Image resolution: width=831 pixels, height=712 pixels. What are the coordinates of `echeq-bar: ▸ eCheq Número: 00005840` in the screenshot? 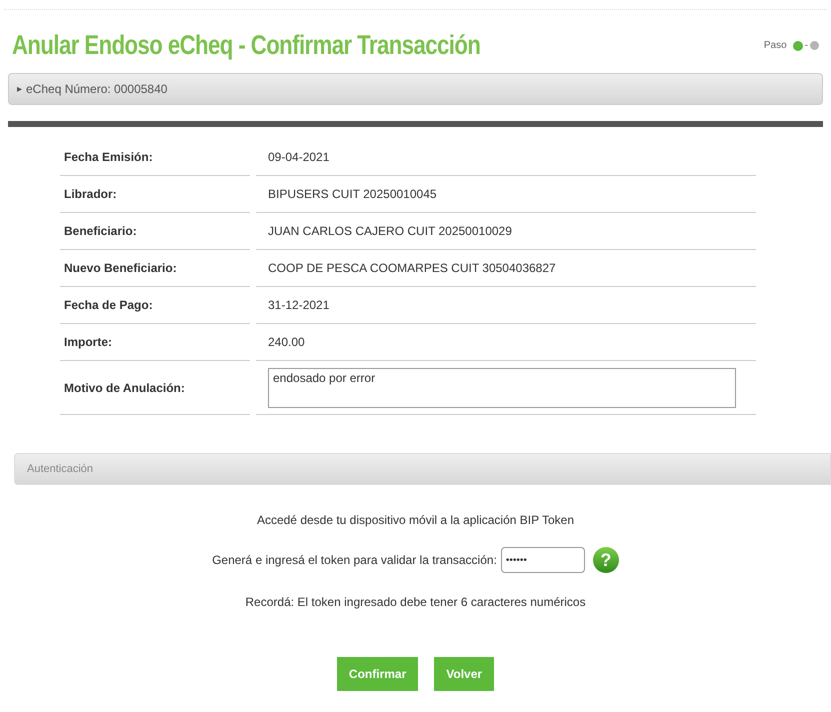 It's located at (415, 89).